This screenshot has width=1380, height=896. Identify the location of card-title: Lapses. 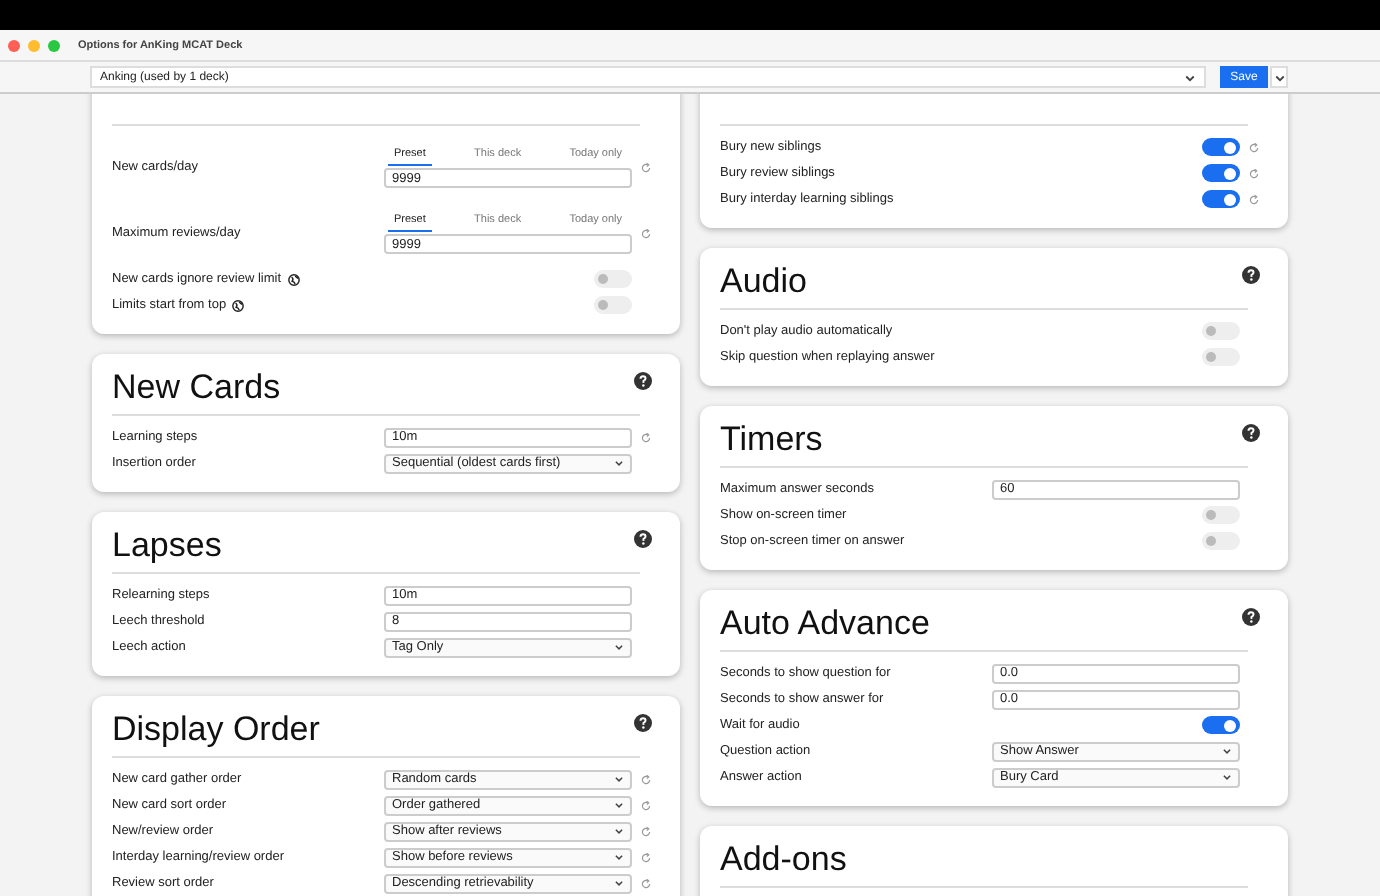
(167, 546).